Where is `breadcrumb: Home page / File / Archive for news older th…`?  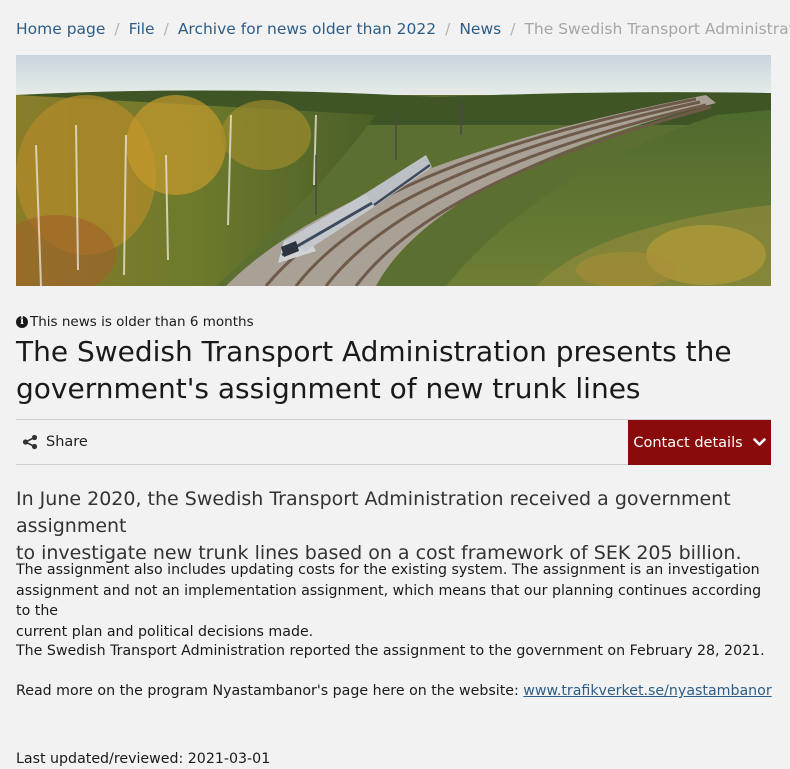
breadcrumb: Home page / File / Archive for news older th… is located at coordinates (403, 29).